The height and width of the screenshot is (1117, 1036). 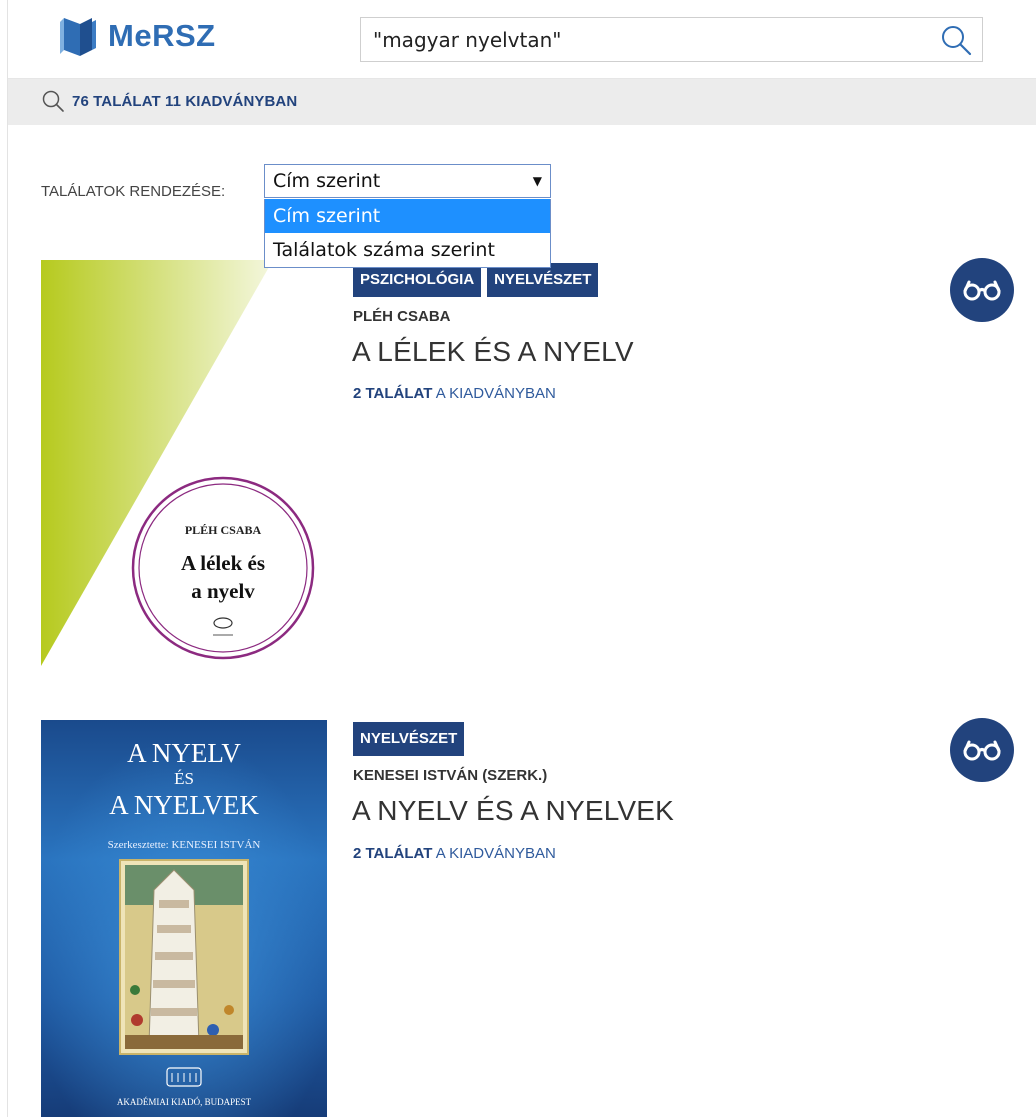 What do you see at coordinates (184, 845) in the screenshot?
I see `cover-editor: Szerkesztette: KENESEI ISTVÁN` at bounding box center [184, 845].